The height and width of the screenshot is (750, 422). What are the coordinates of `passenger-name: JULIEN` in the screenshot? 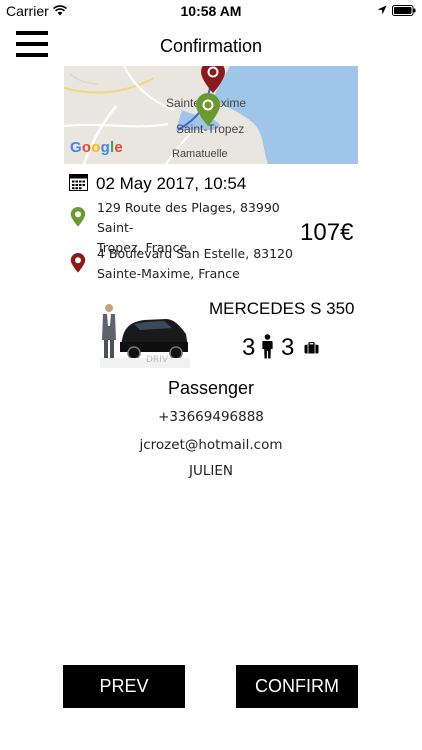 It's located at (211, 471).